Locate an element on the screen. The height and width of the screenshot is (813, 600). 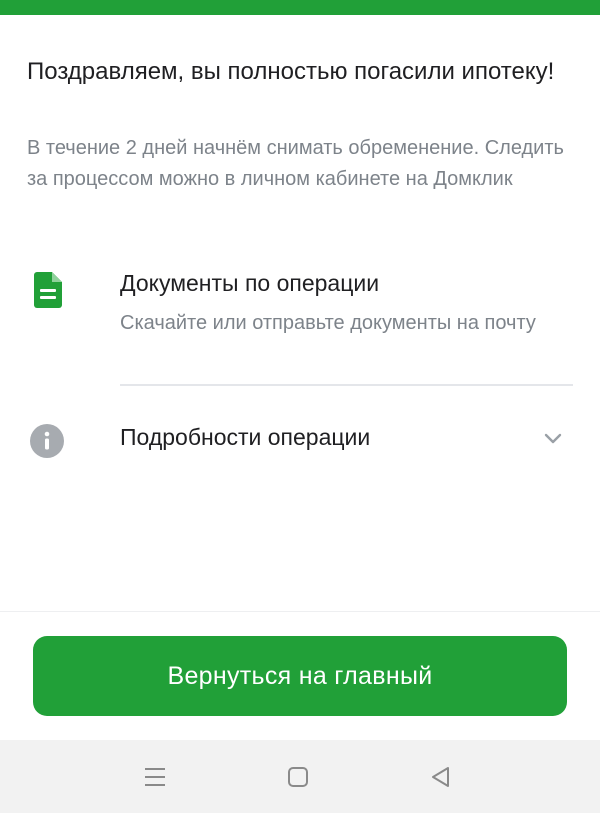
home-icon is located at coordinates (298, 777).